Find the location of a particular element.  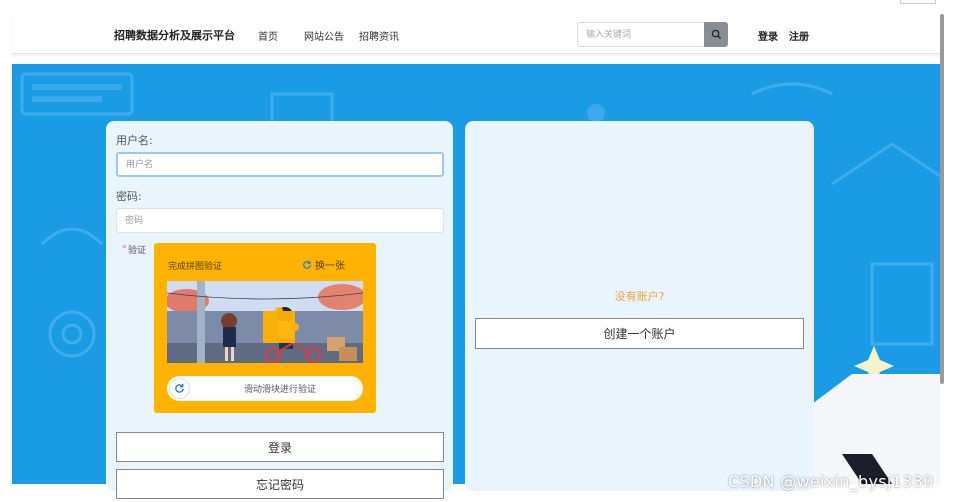

username-input is located at coordinates (280, 164).